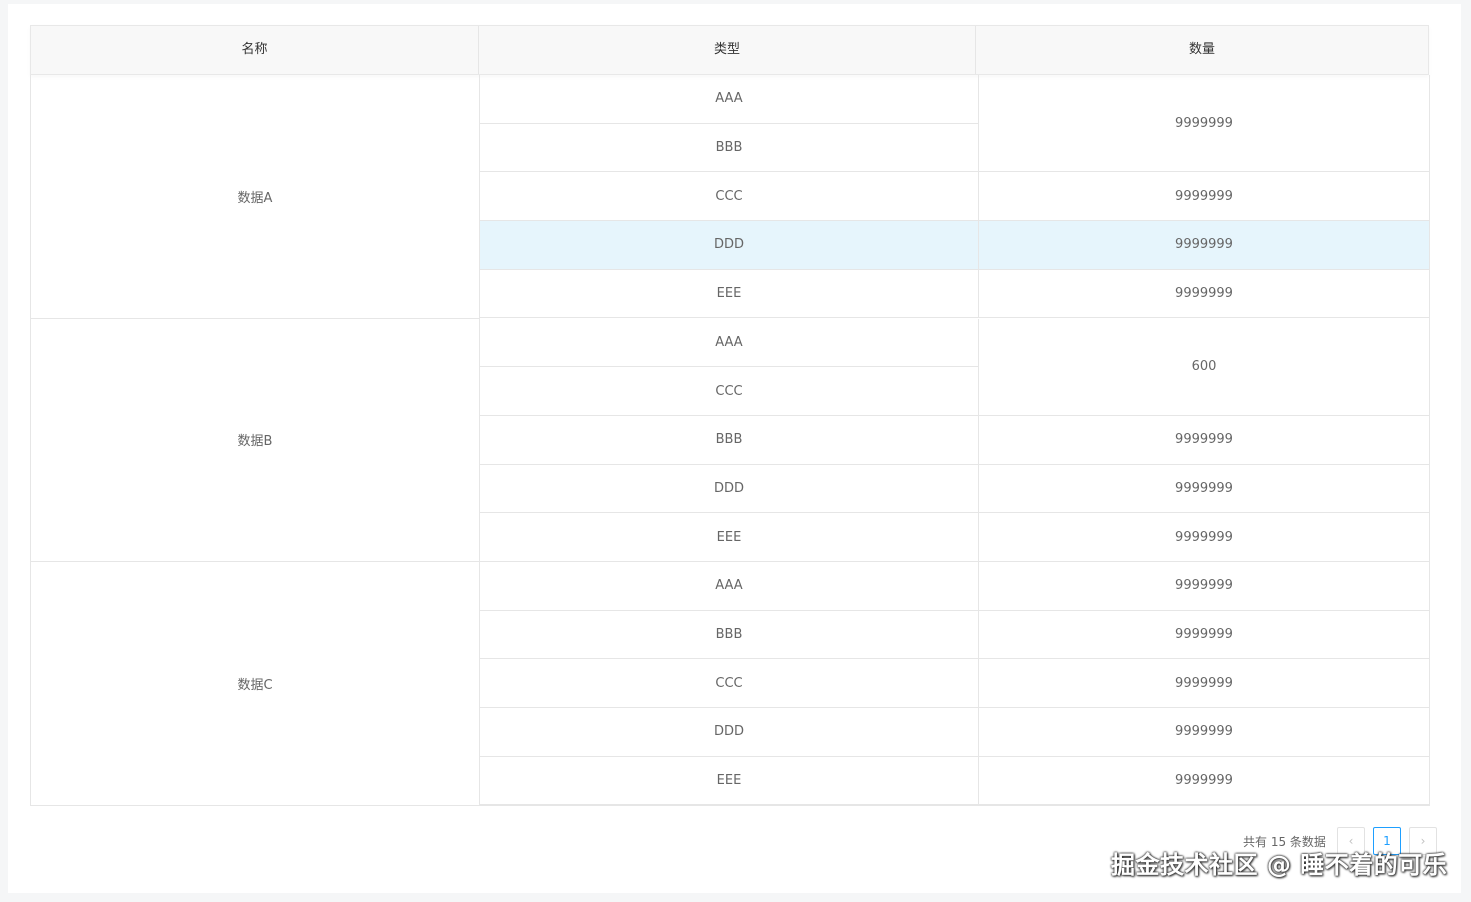 The width and height of the screenshot is (1471, 902). What do you see at coordinates (1201, 50) in the screenshot?
I see `header-qty: 数量` at bounding box center [1201, 50].